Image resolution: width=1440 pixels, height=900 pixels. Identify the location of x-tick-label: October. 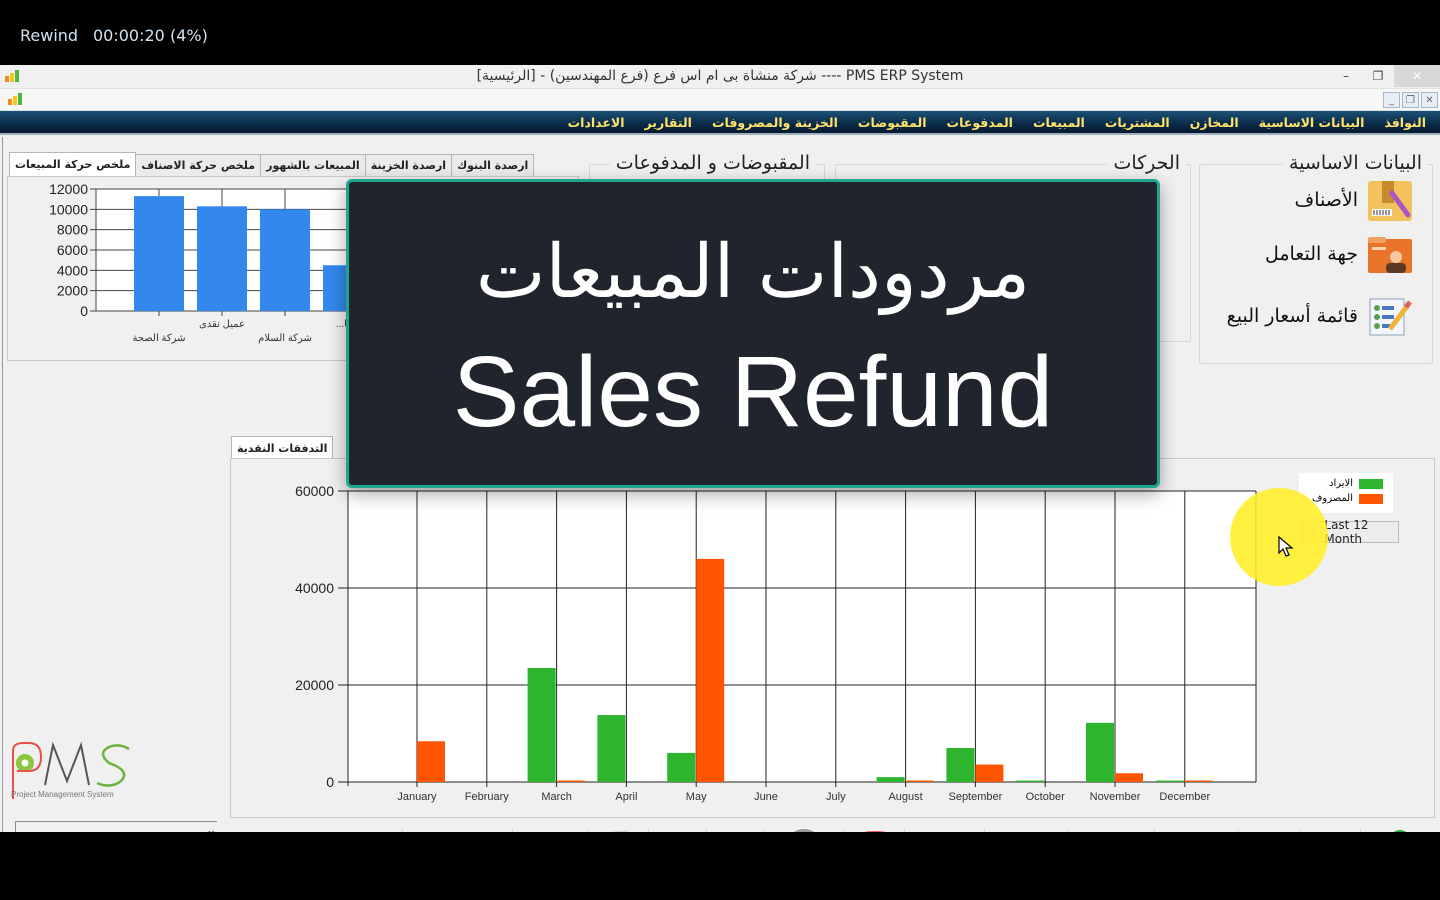
(1045, 797).